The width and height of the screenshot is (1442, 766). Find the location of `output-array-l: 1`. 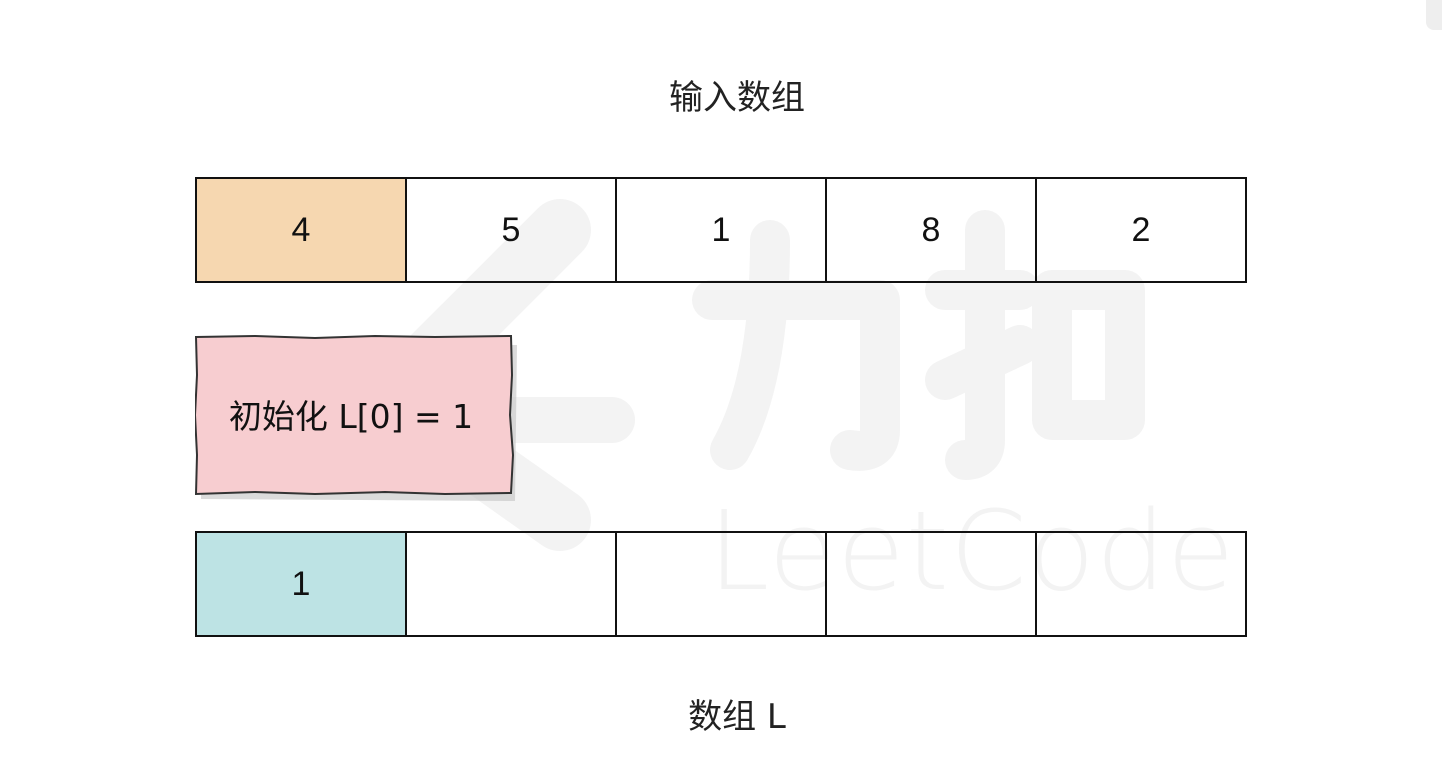

output-array-l: 1 is located at coordinates (725, 584).